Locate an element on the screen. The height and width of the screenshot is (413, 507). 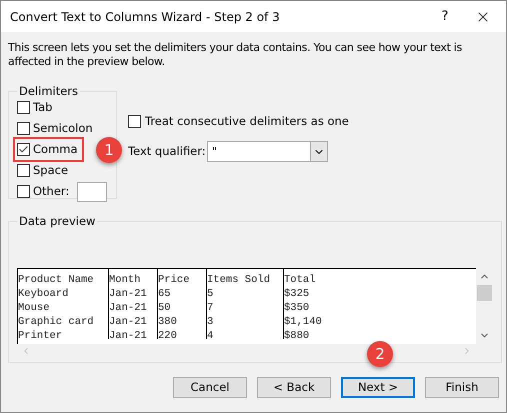
window-title: Convert Text to Columns Wizard - Step 2 of 3 is located at coordinates (145, 17).